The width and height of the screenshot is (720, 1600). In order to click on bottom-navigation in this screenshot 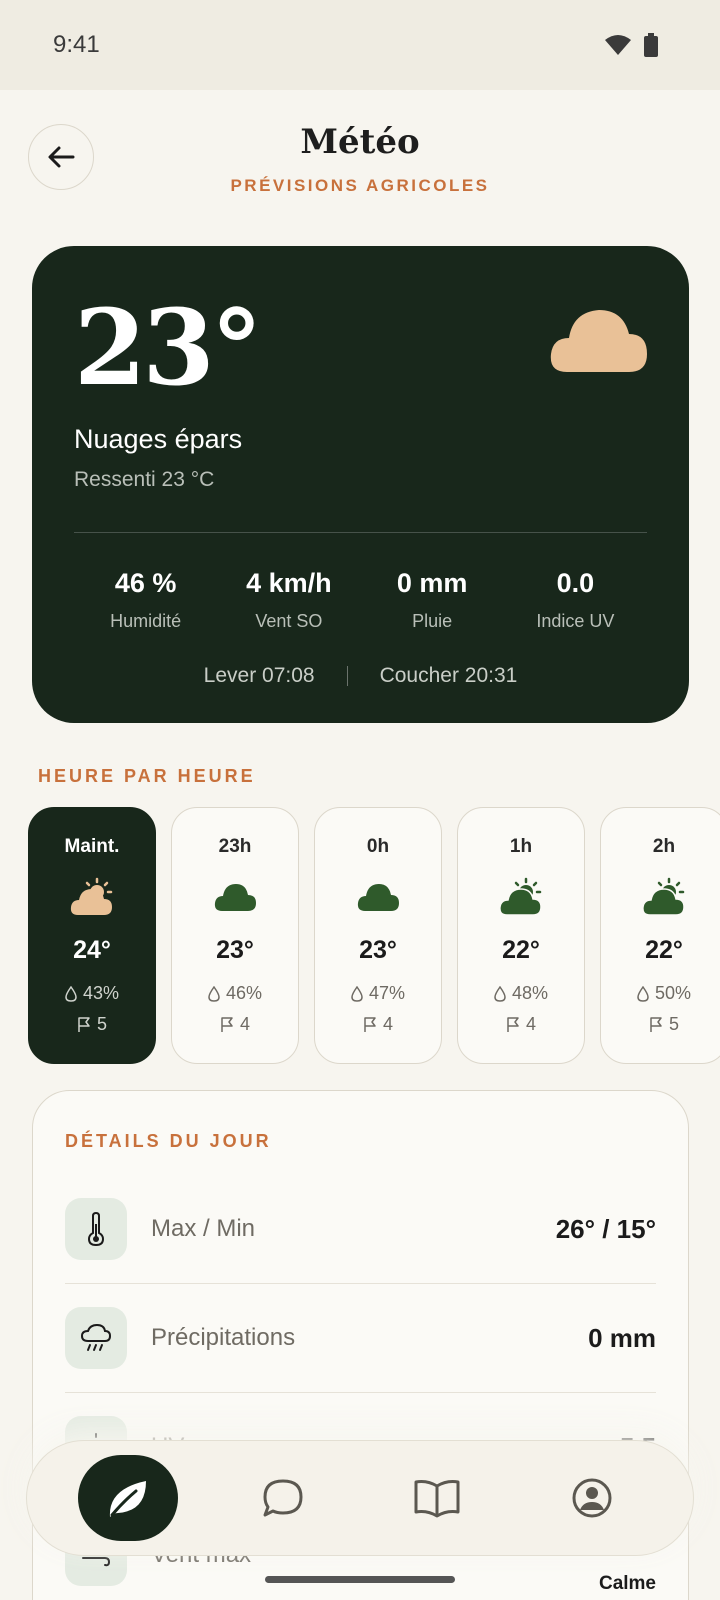, I will do `click(360, 1498)`.